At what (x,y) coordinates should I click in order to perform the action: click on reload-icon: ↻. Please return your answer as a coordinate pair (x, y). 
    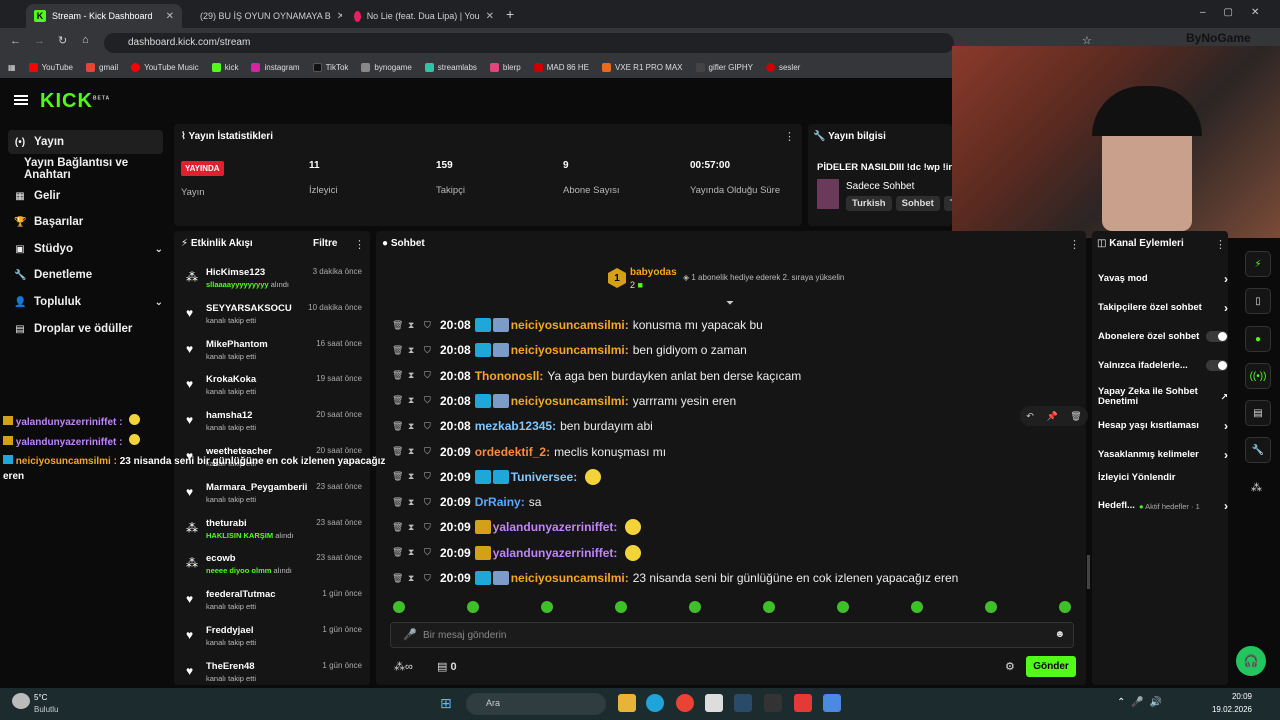
    Looking at the image, I should click on (62, 40).